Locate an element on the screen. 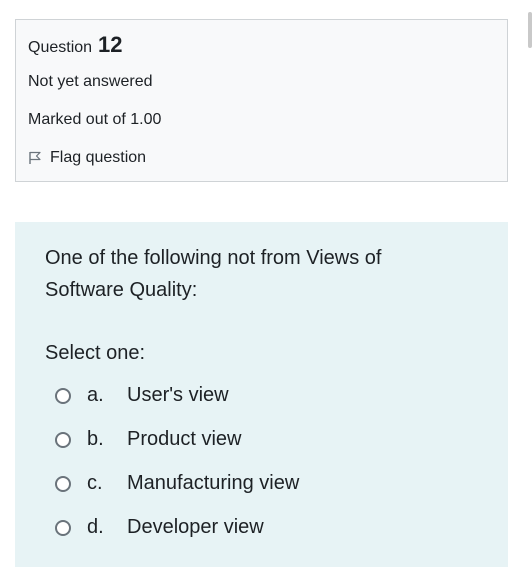 The width and height of the screenshot is (532, 567). option-letter: c. is located at coordinates (95, 483).